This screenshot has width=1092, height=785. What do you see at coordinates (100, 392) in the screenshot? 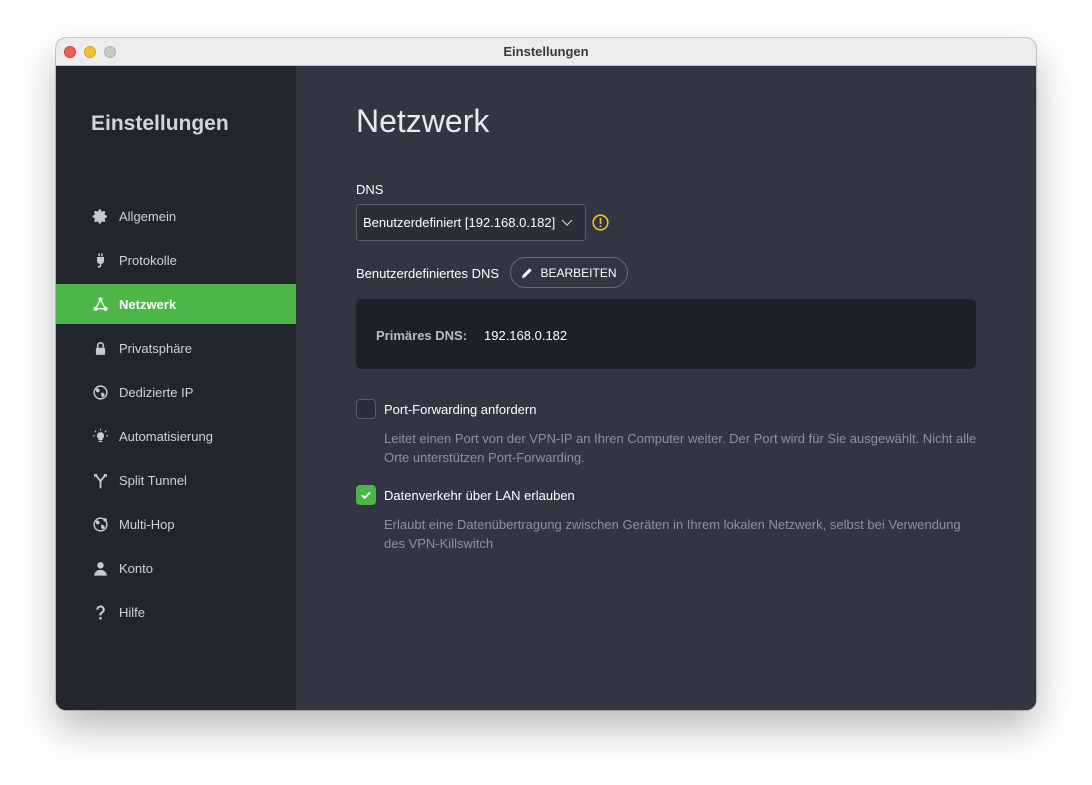
I see `globe-icon` at bounding box center [100, 392].